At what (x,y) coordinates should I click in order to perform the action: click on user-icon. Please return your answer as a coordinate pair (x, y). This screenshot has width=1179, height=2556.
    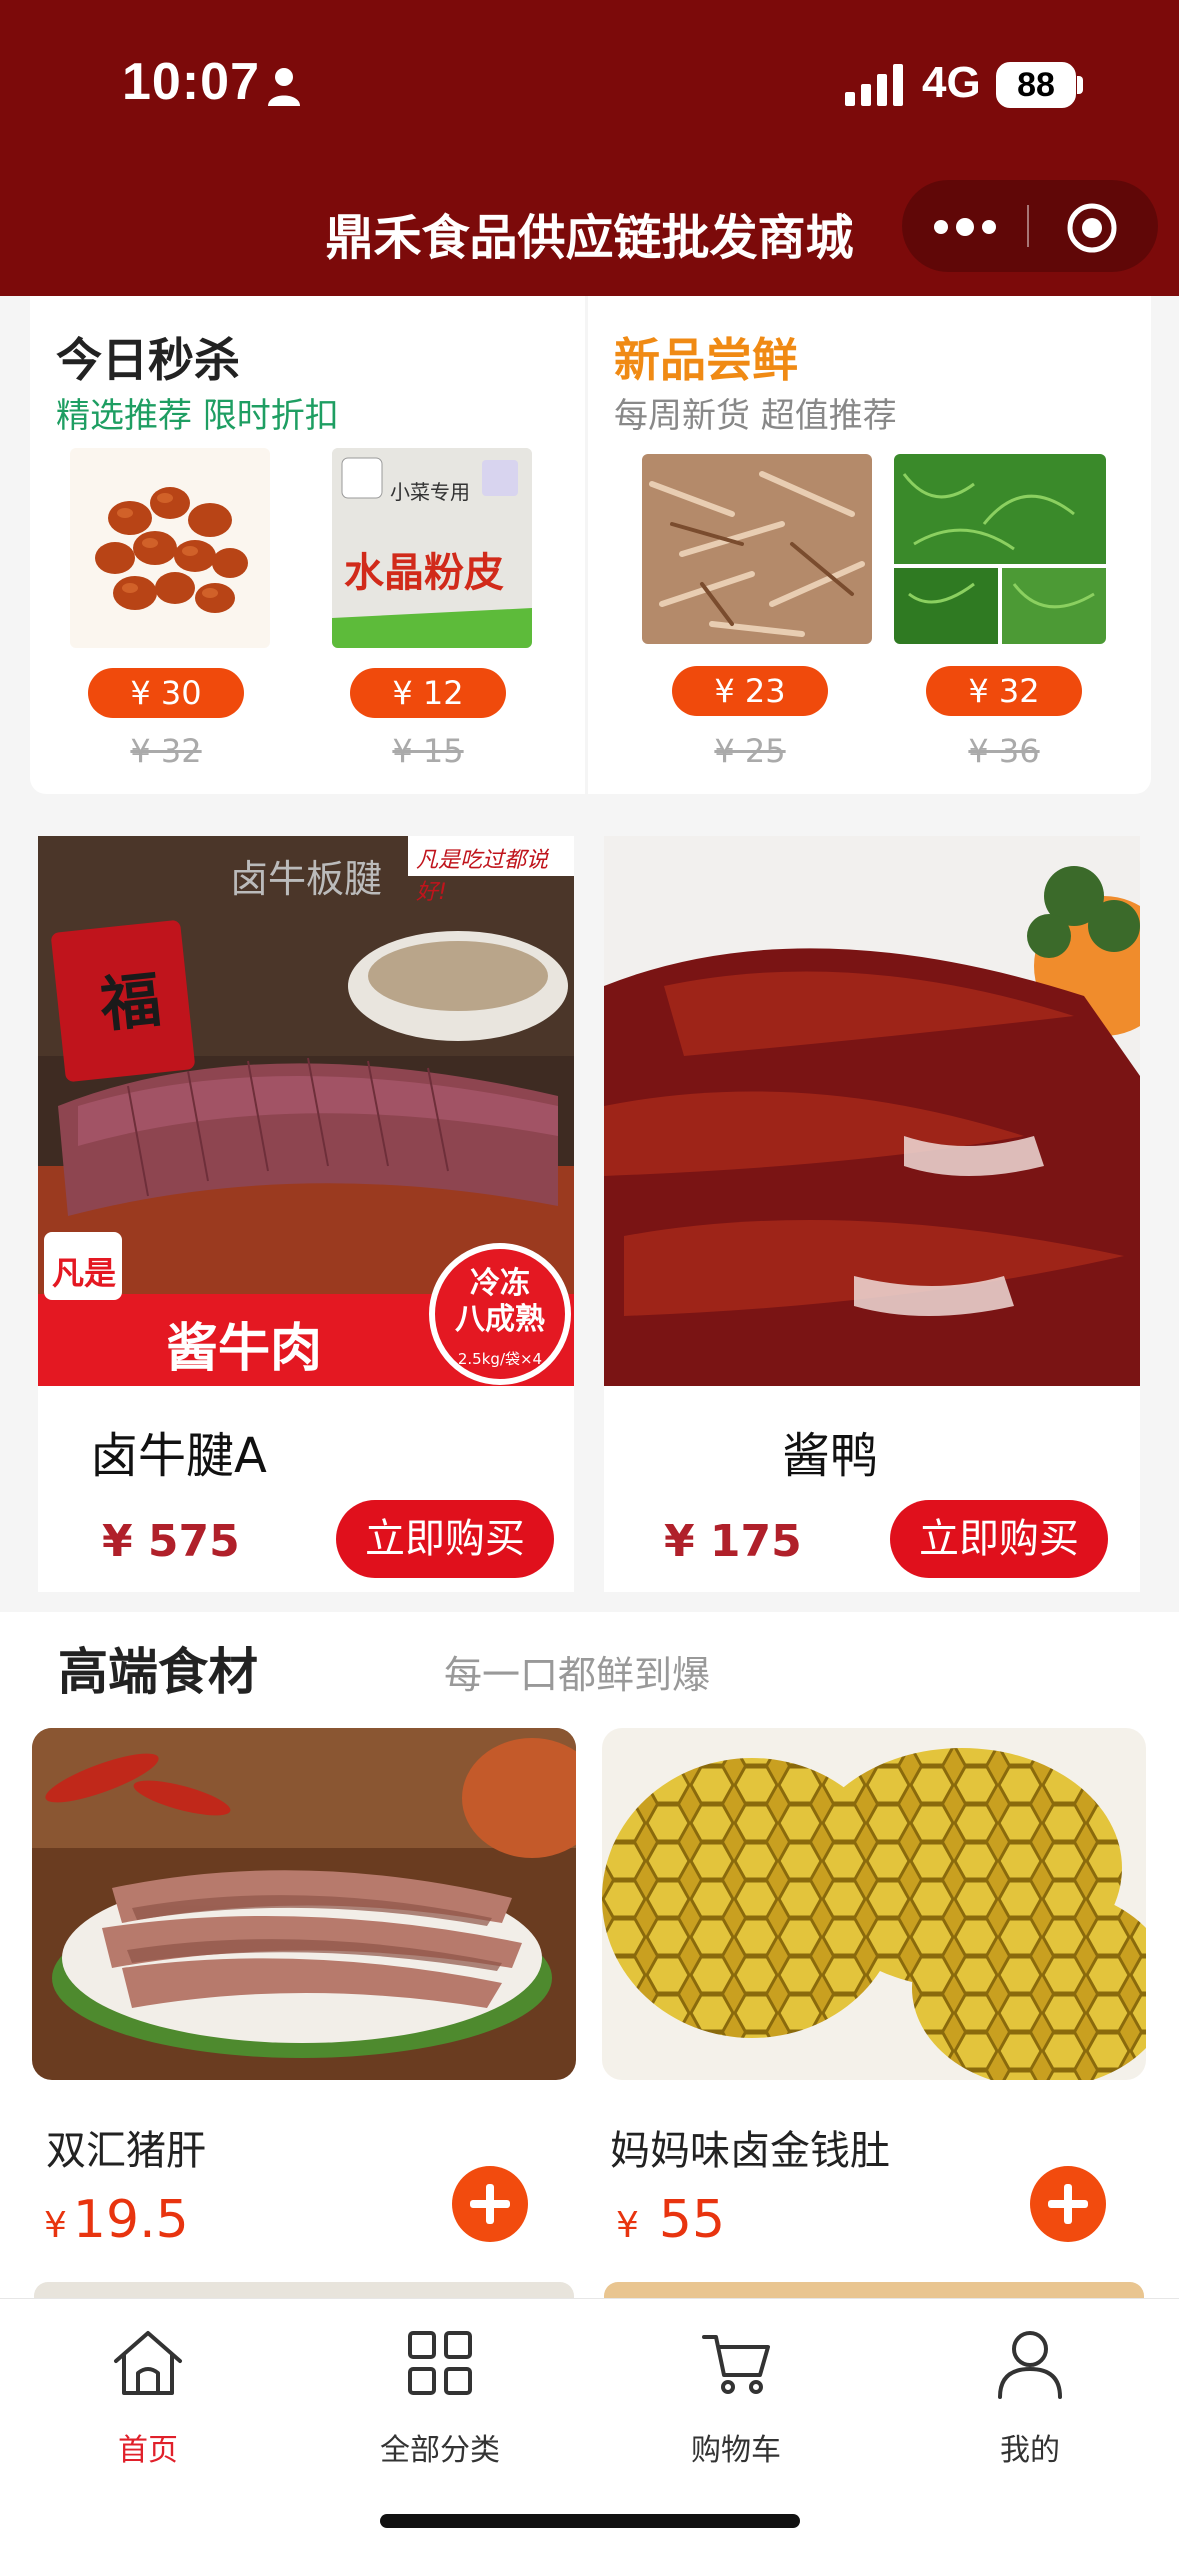
    Looking at the image, I should click on (1030, 2365).